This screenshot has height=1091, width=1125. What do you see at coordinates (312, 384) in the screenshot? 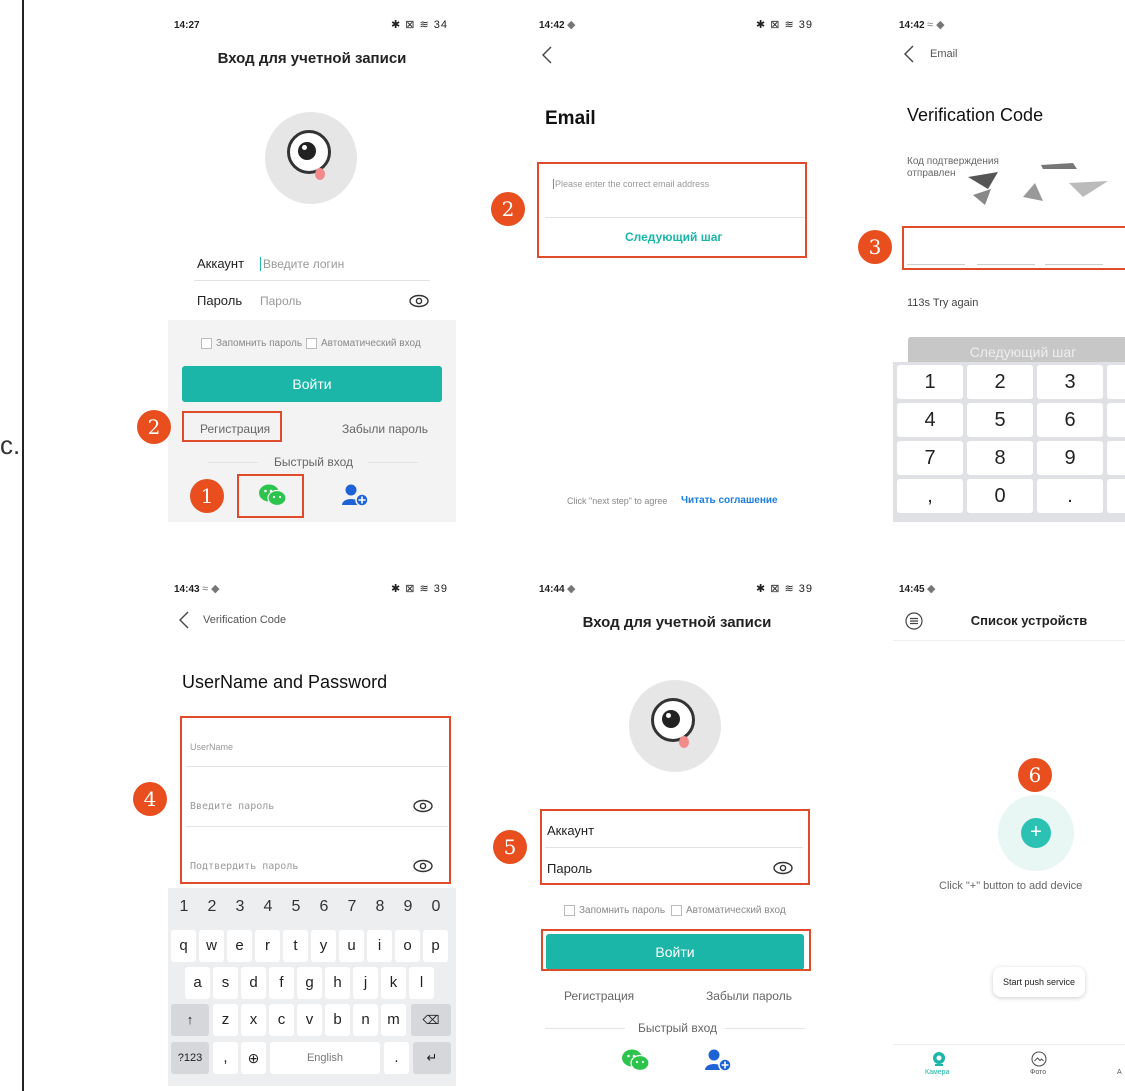
I see `login-button: Войти` at bounding box center [312, 384].